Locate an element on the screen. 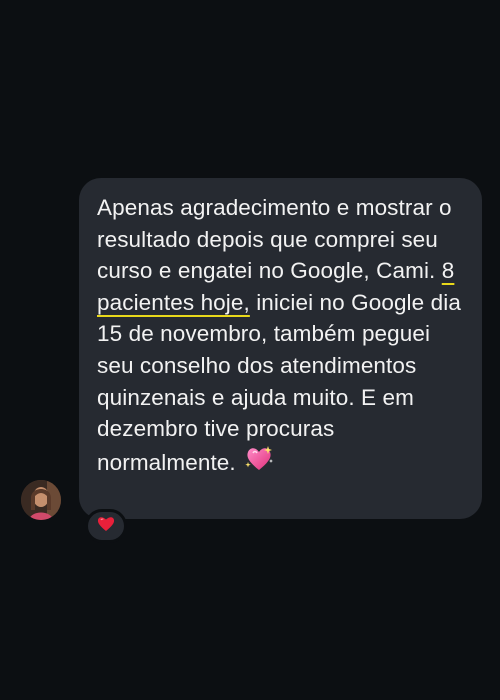  avatar-photo is located at coordinates (41, 500).